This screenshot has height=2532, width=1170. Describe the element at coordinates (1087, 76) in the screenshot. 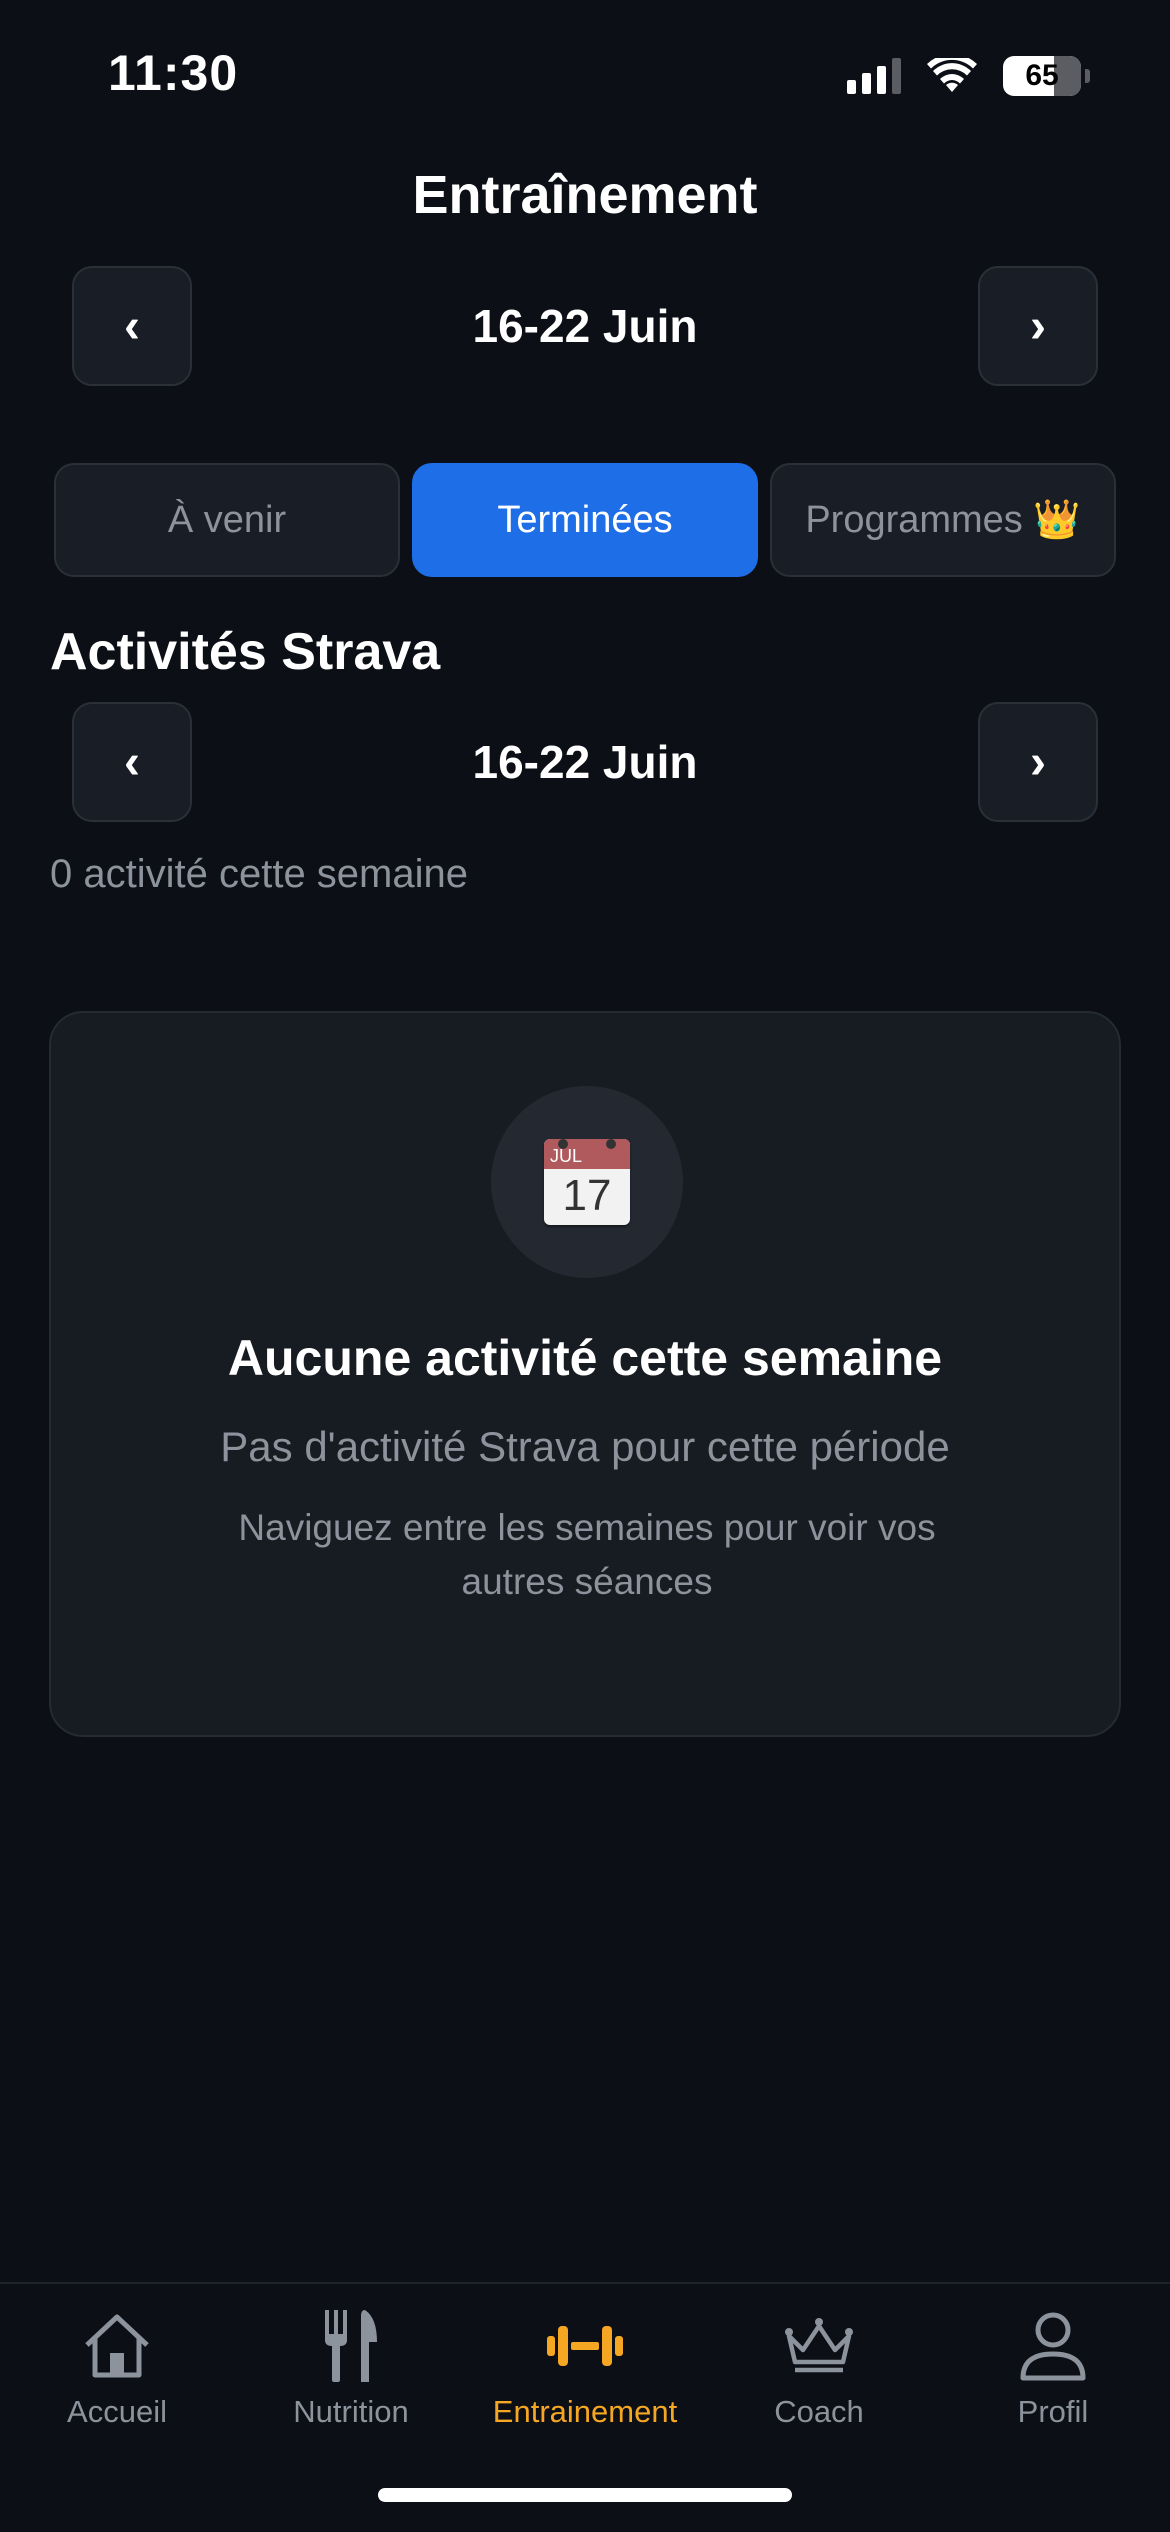

I see `battery-tip` at that location.